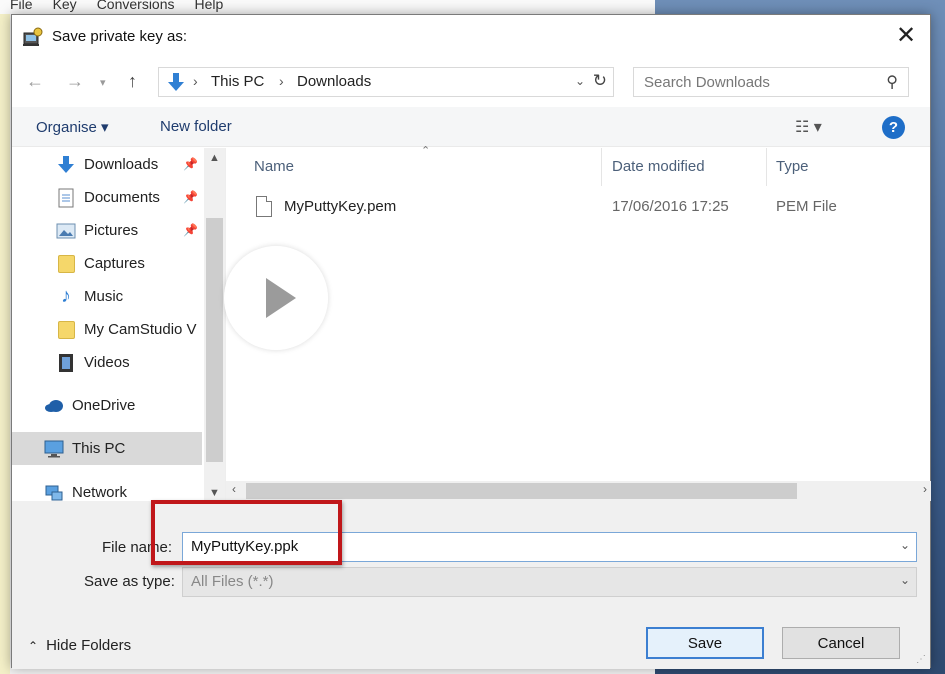 The height and width of the screenshot is (674, 945). What do you see at coordinates (892, 82) in the screenshot?
I see `search-icon: ⚲` at bounding box center [892, 82].